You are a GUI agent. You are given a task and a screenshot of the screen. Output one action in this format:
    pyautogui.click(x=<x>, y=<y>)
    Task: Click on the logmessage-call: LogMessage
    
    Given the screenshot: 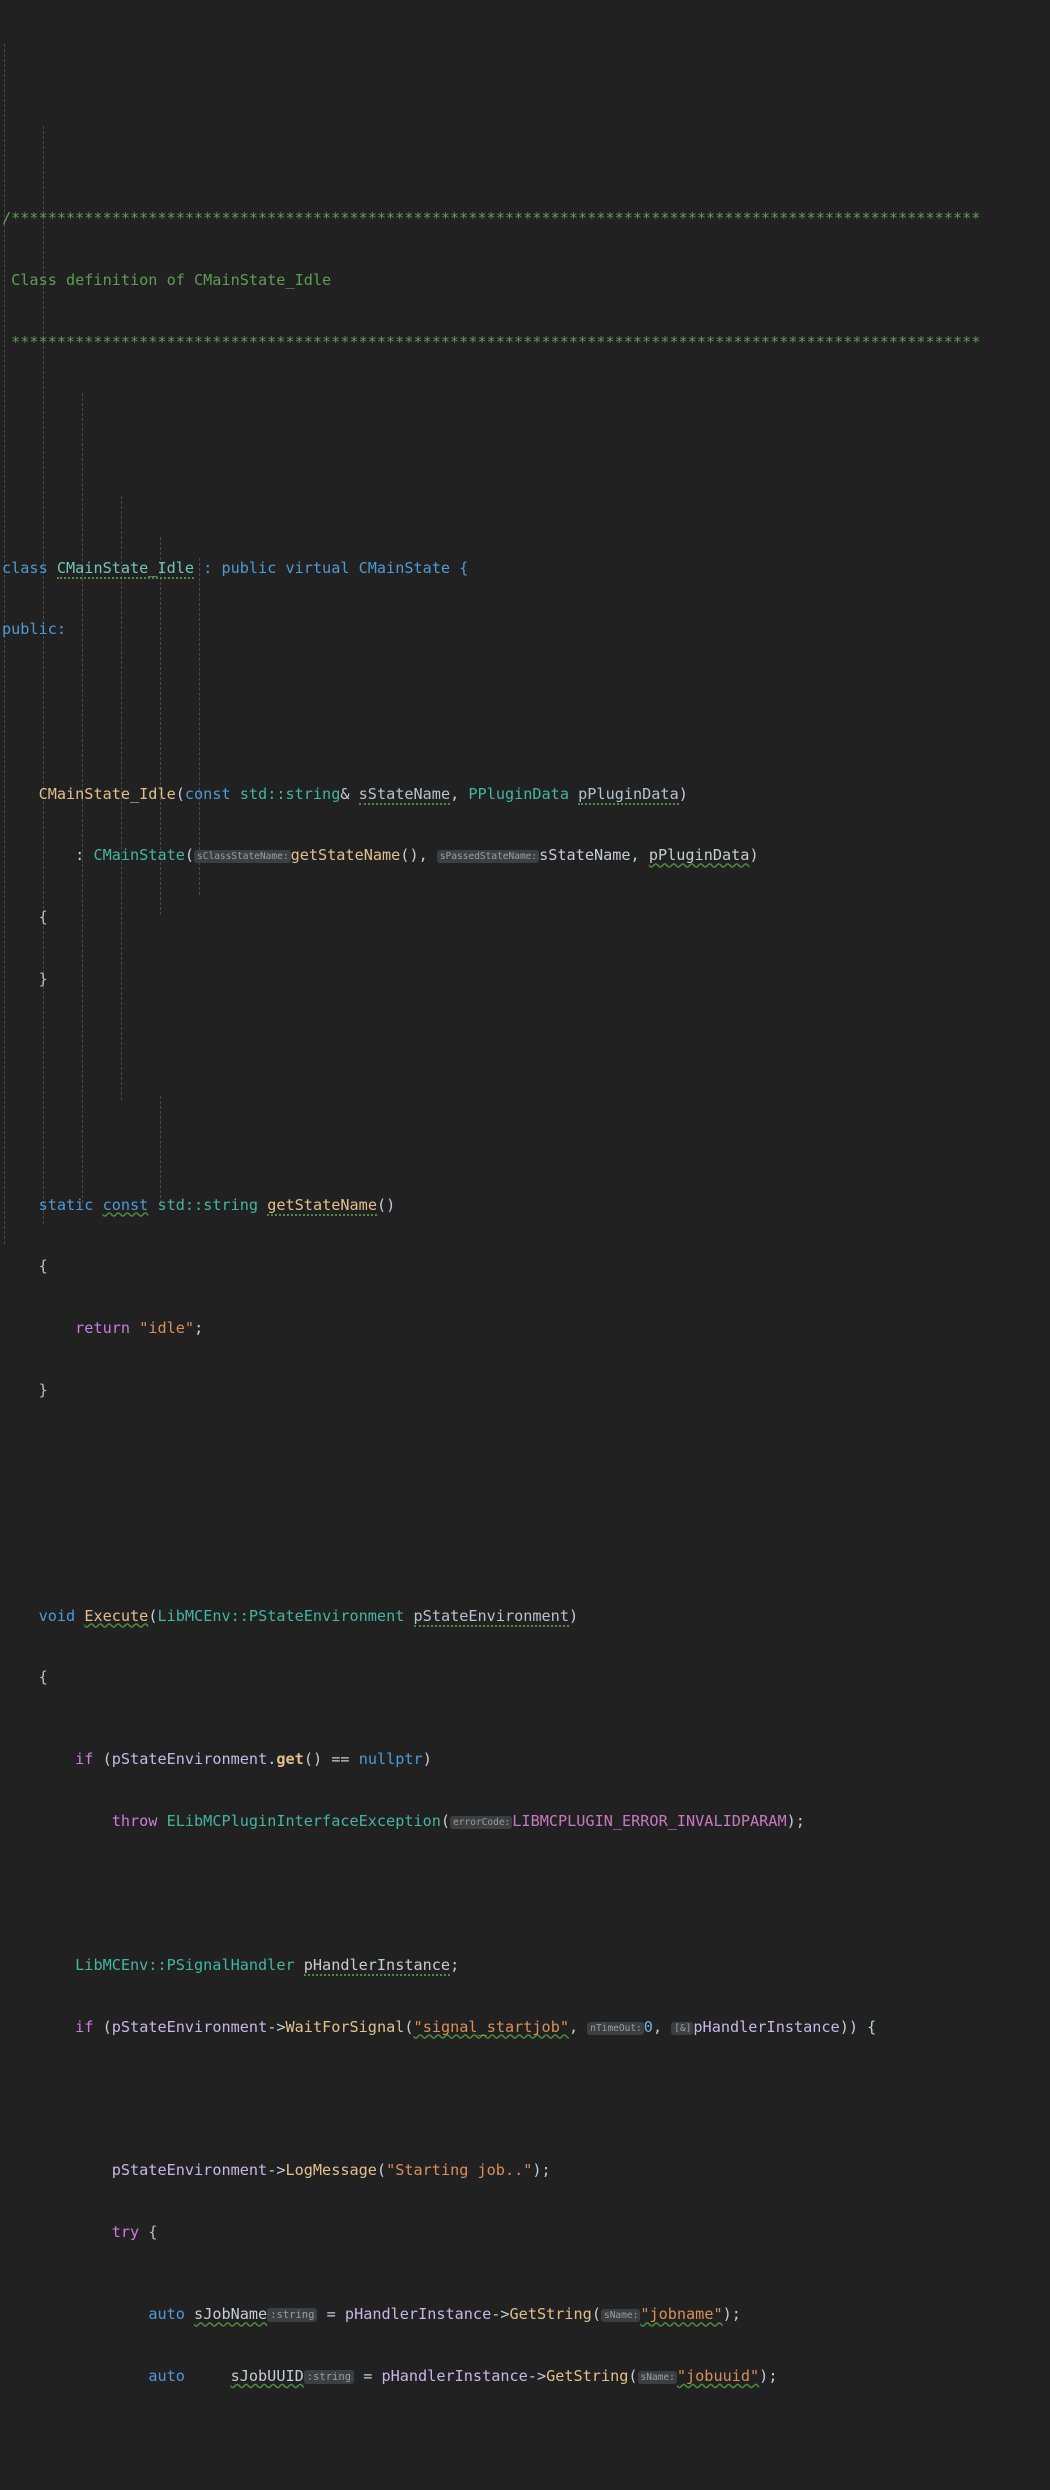 What is the action you would take?
    pyautogui.click(x=331, y=2170)
    